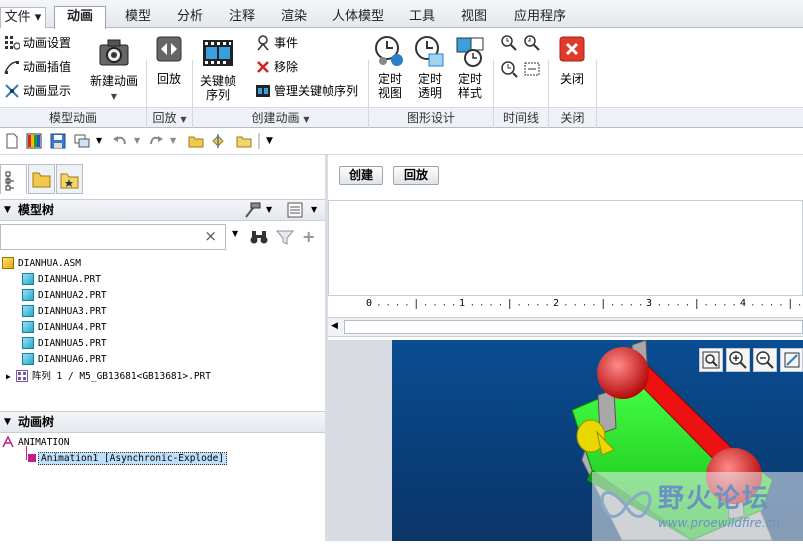  I want to click on playback-button: 回放, so click(169, 61).